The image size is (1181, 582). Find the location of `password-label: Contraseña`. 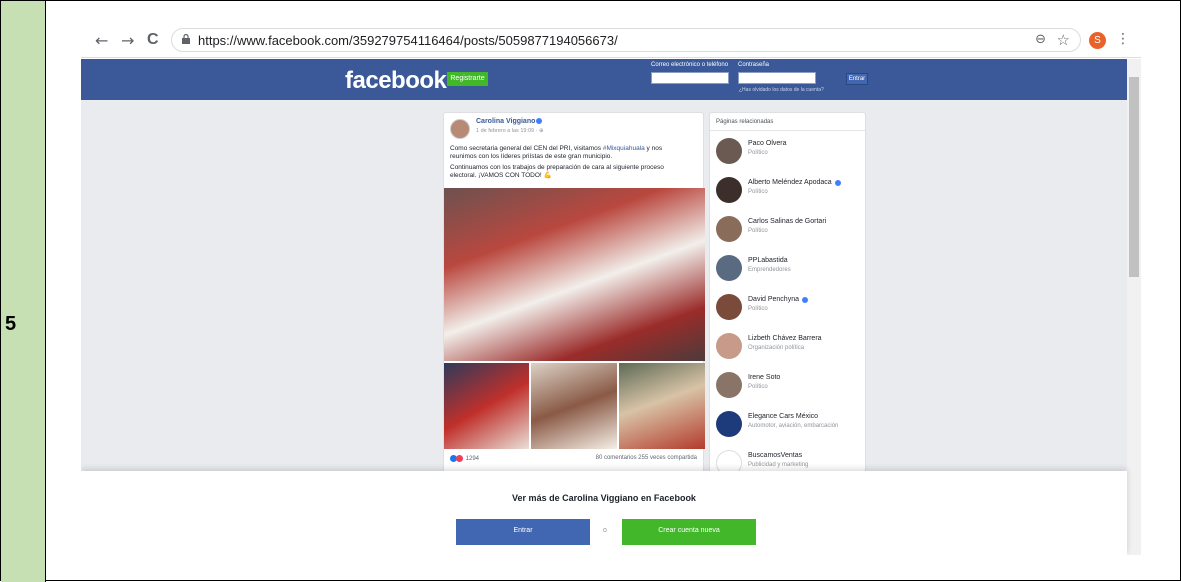

password-label: Contraseña is located at coordinates (754, 65).